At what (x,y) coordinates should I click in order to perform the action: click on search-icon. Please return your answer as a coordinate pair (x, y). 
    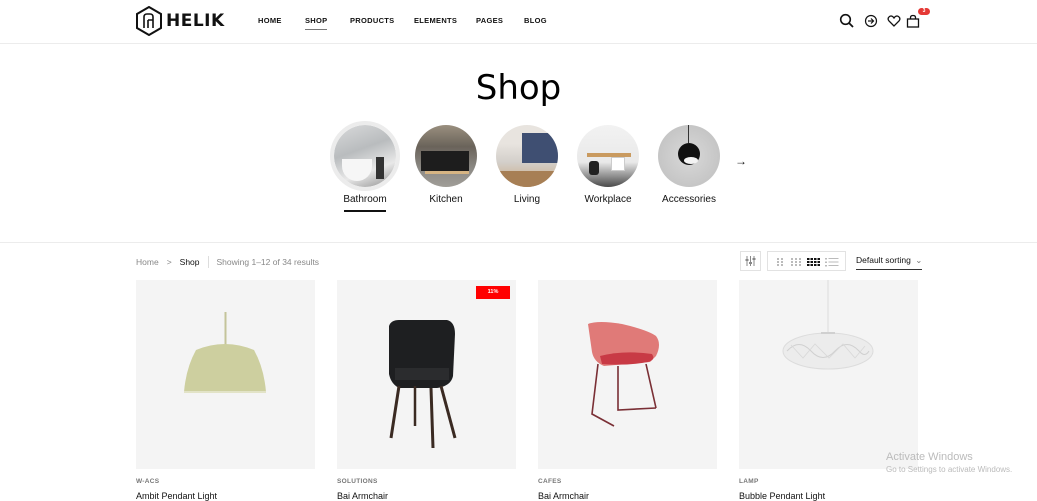
    Looking at the image, I should click on (847, 21).